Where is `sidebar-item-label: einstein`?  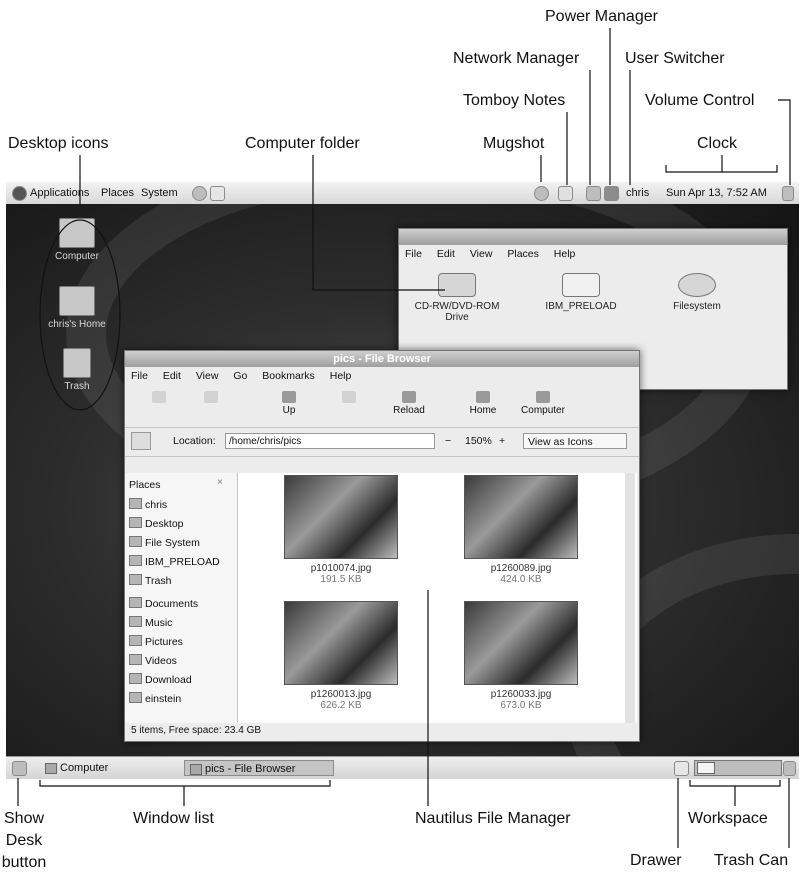 sidebar-item-label: einstein is located at coordinates (163, 699).